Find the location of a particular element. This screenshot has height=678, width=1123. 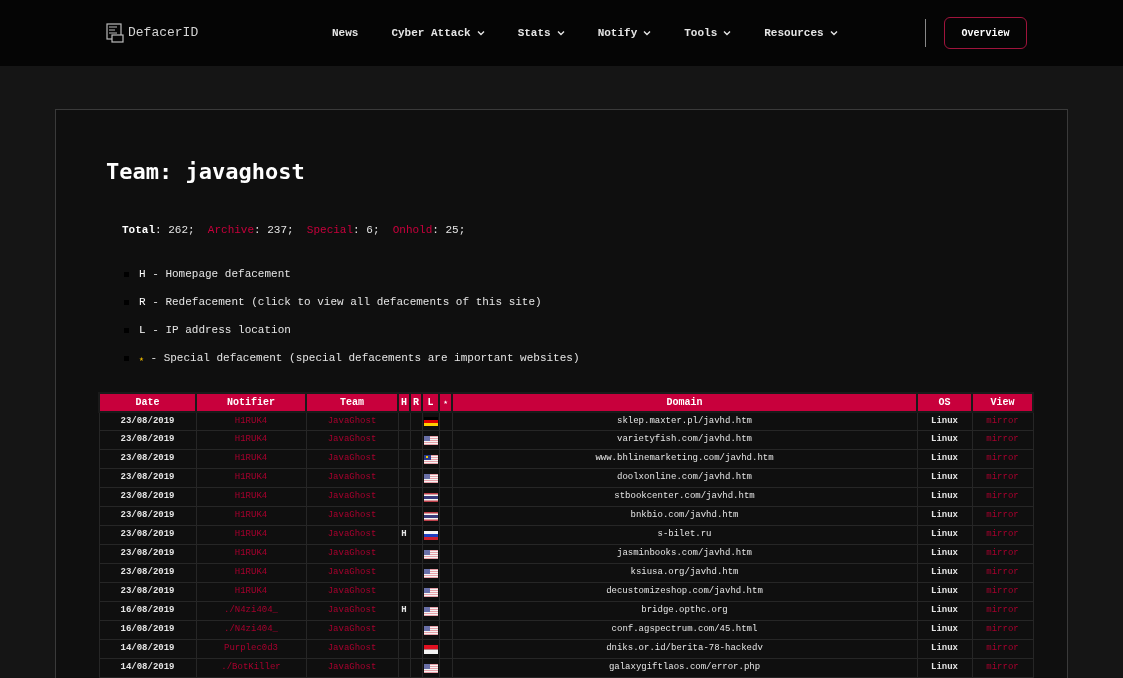

nav-link: Resources is located at coordinates (801, 33).